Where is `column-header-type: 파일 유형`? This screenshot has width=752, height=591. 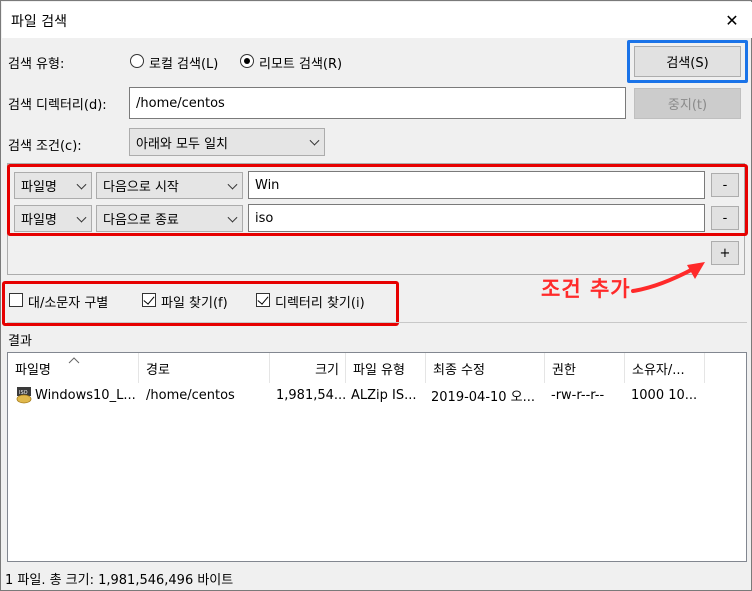
column-header-type: 파일 유형 is located at coordinates (386, 368).